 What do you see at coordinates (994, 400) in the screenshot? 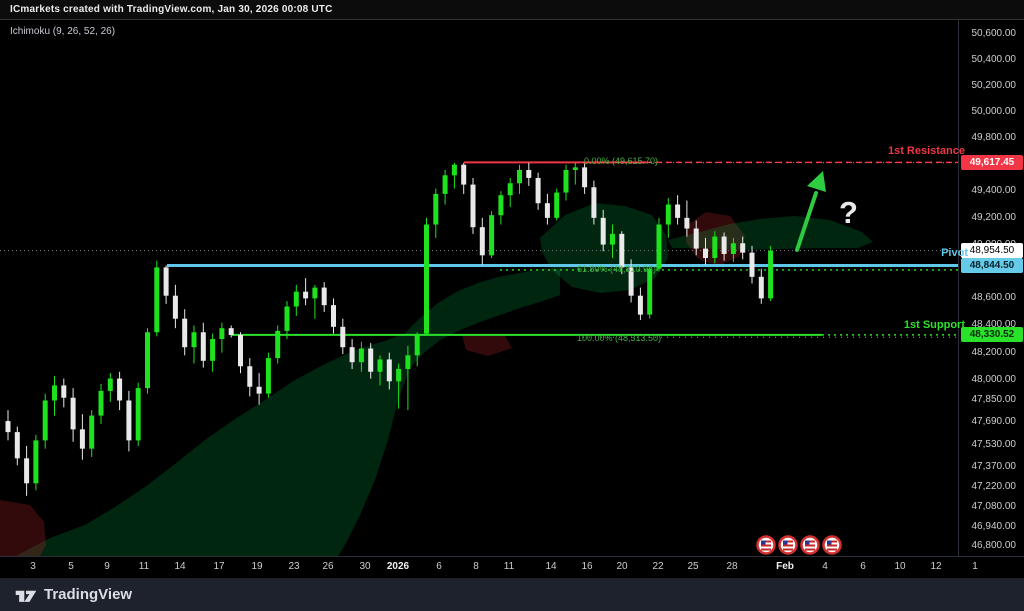
I see `price-tick: 47,850.00` at bounding box center [994, 400].